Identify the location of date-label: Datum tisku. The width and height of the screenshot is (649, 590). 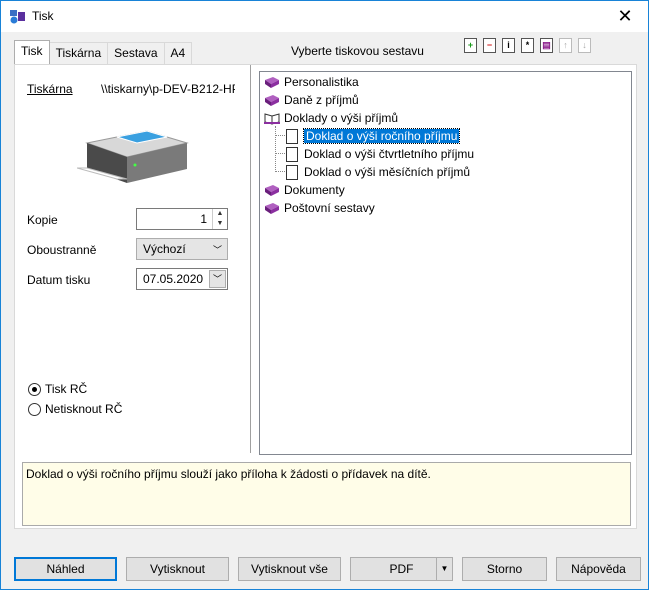
(59, 280).